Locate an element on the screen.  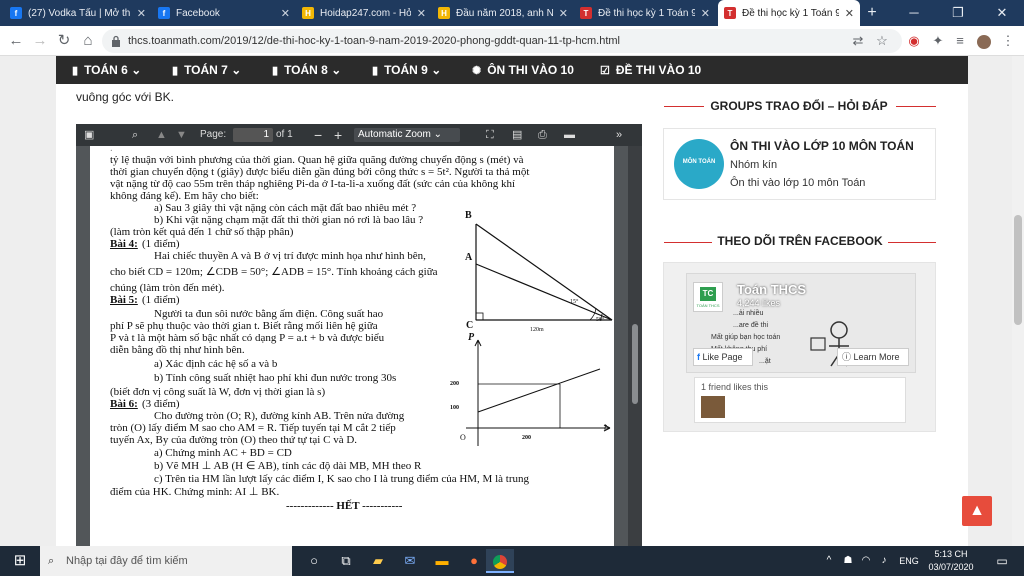
folder-icon: ▬ is located at coordinates (442, 561).